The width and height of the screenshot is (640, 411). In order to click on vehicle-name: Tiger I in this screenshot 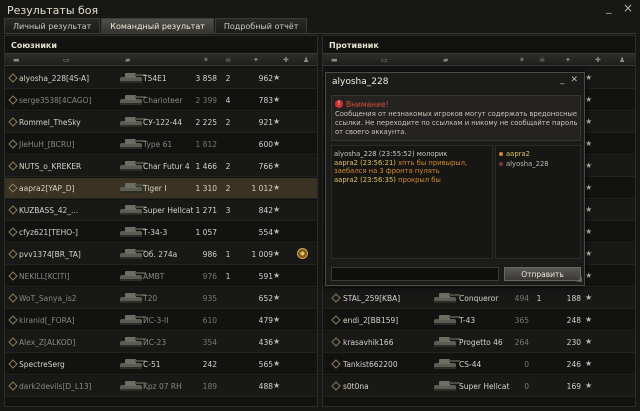, I will do `click(155, 188)`.